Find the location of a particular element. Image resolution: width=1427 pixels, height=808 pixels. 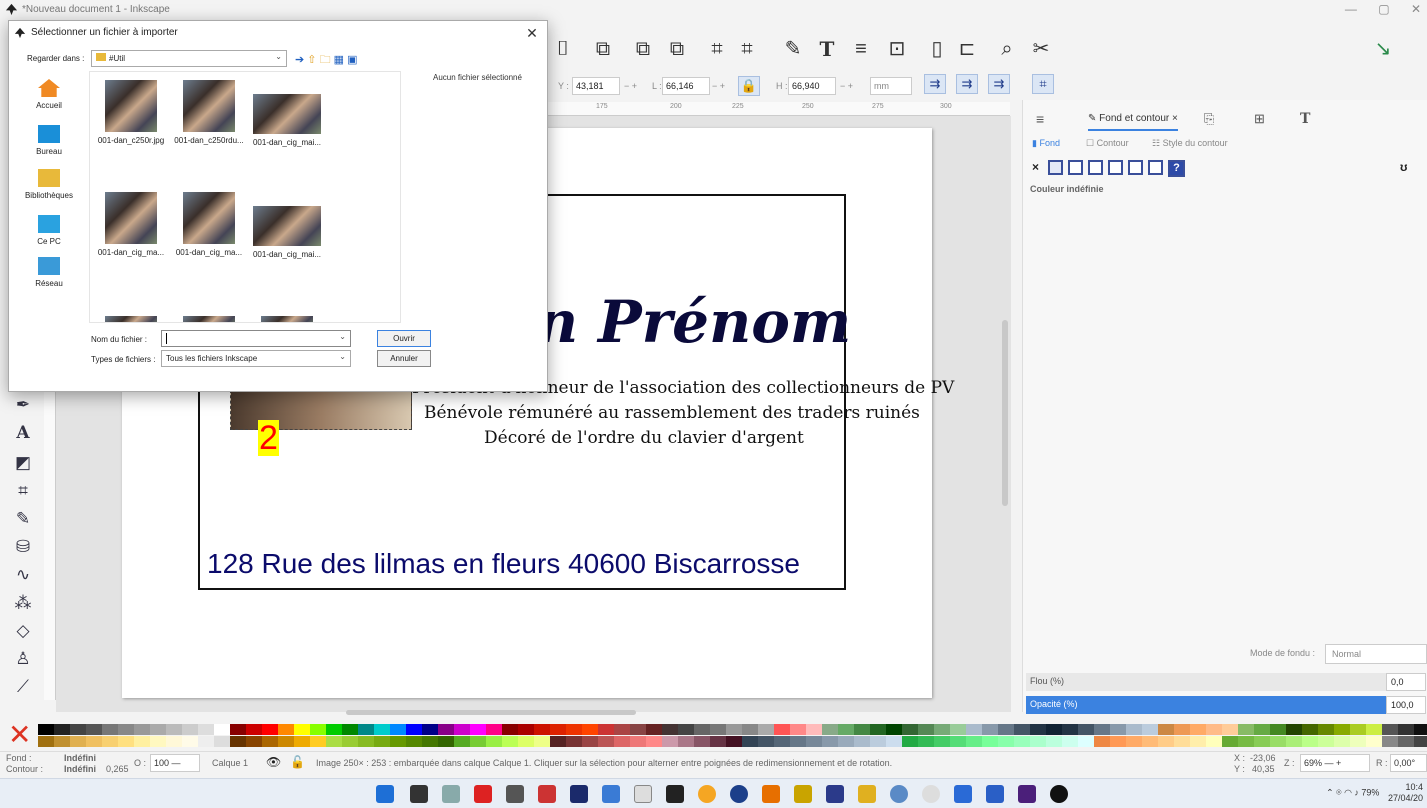

lock-icon: 🔒 is located at coordinates (749, 86).